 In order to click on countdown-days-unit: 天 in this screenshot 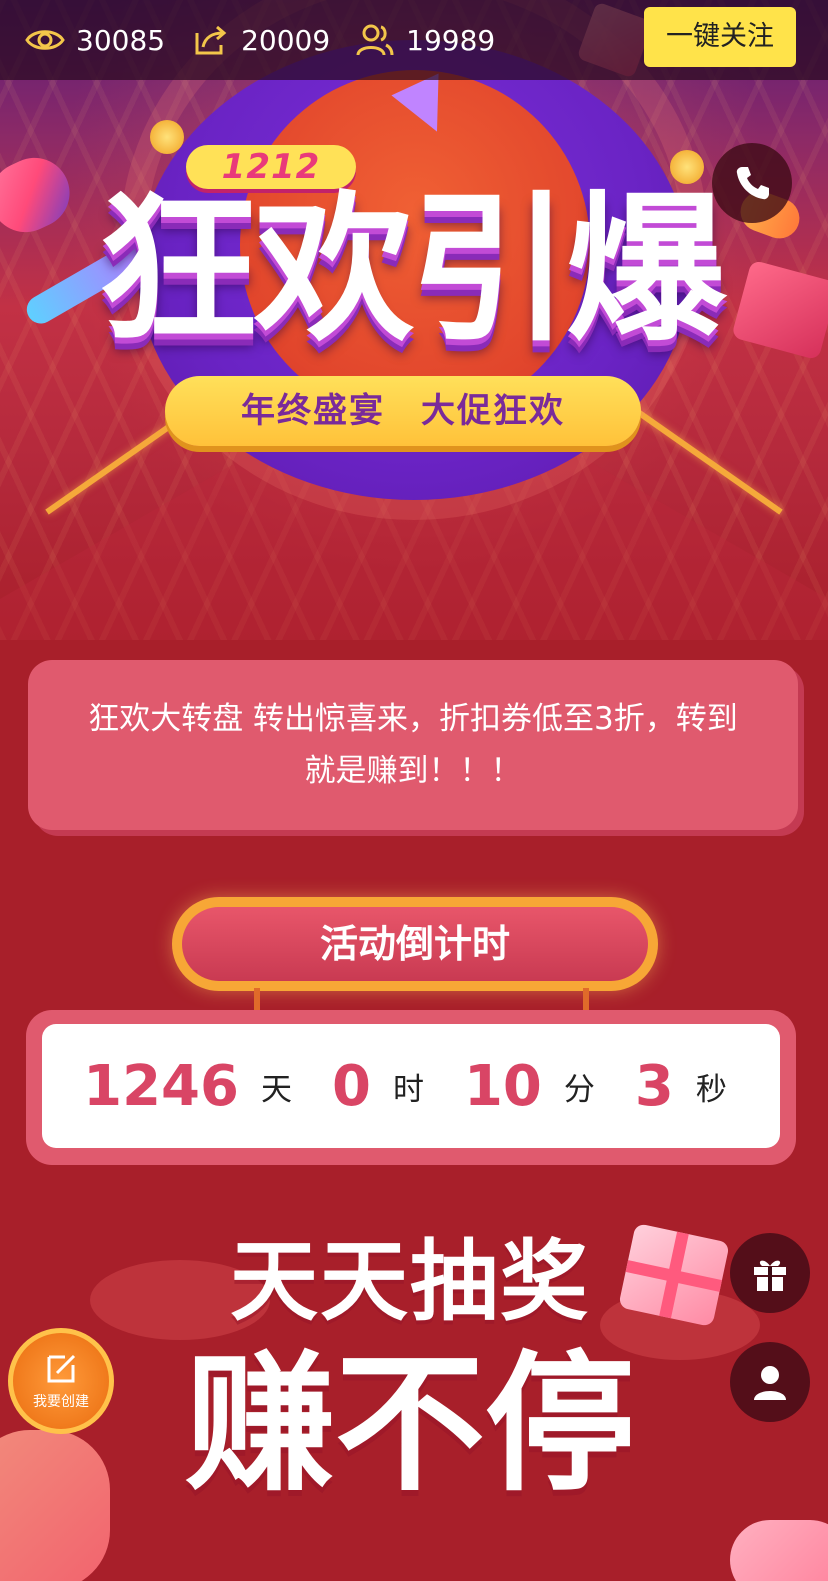, I will do `click(276, 1089)`.